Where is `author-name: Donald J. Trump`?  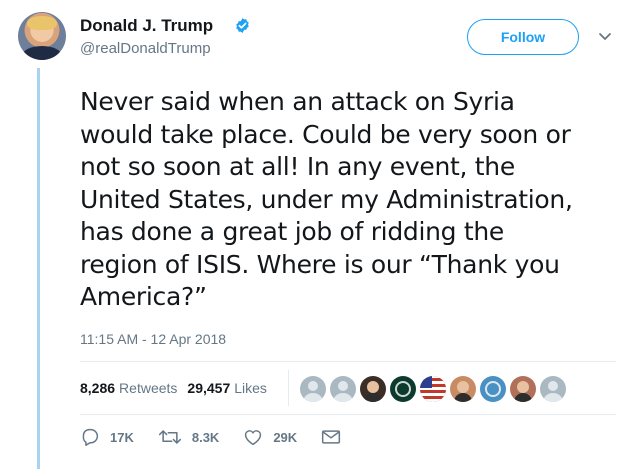 author-name: Donald J. Trump is located at coordinates (146, 26).